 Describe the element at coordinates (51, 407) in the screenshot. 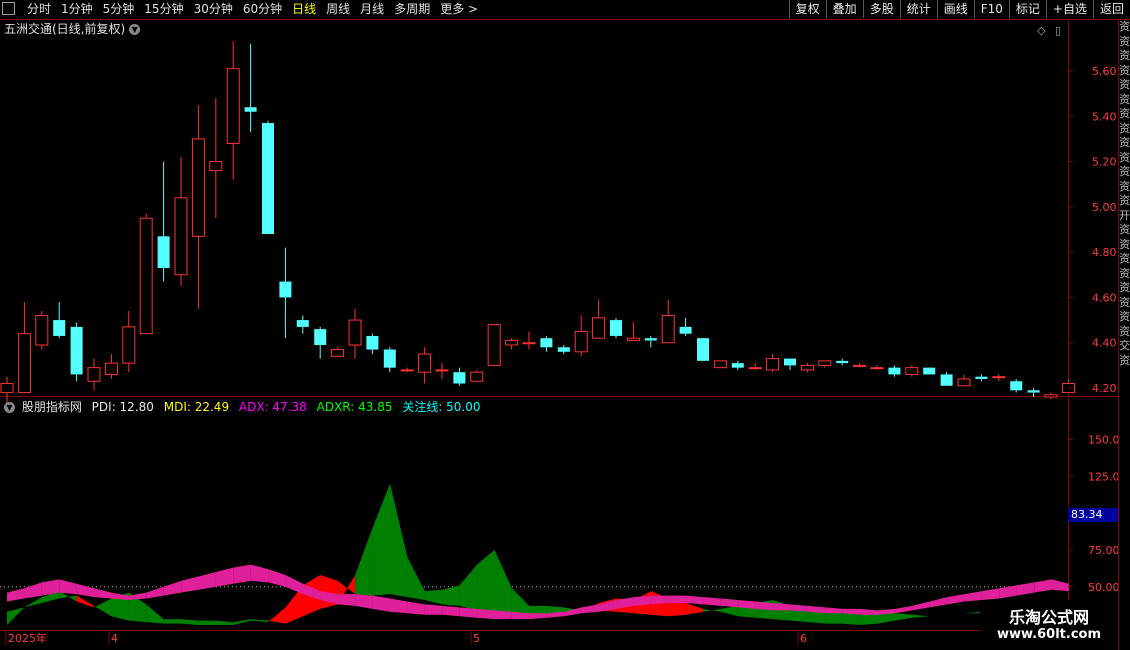

I see `indicator-name: 股朋指标网` at that location.